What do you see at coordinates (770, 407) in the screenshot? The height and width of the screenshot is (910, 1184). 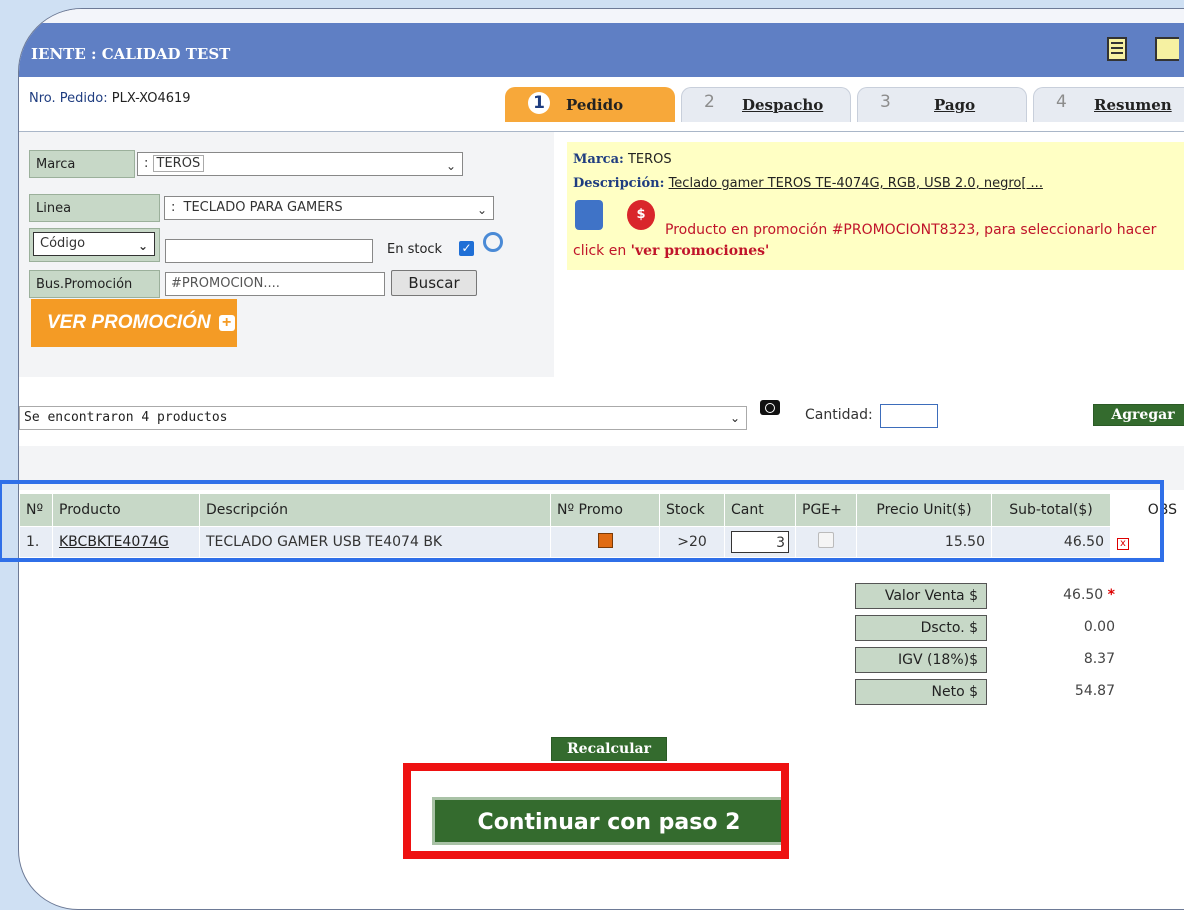 I see `camera-icon` at bounding box center [770, 407].